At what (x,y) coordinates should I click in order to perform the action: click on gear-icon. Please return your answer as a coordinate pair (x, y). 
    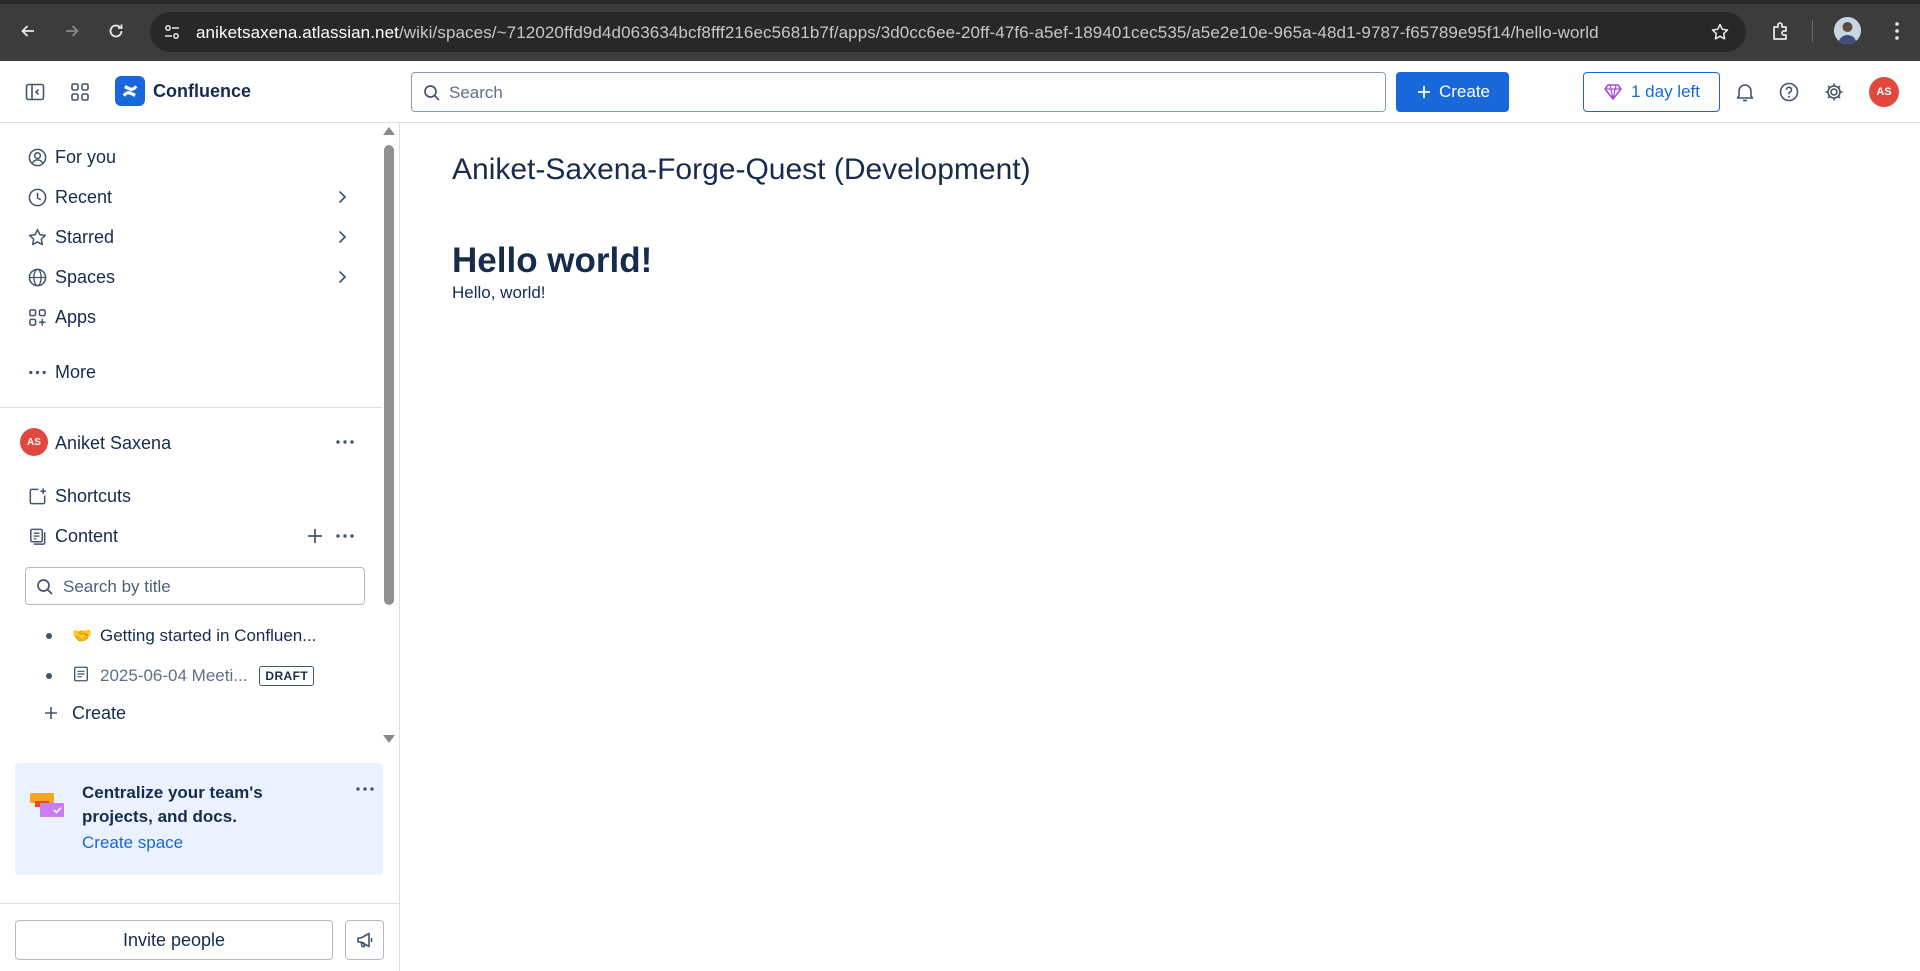
    Looking at the image, I should click on (1834, 92).